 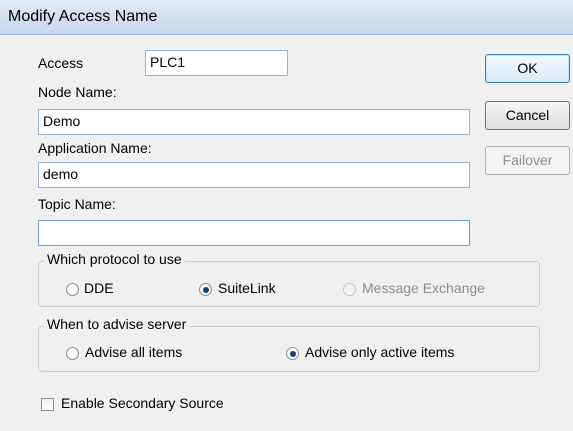 I want to click on node-name-field: Demo, so click(x=254, y=122).